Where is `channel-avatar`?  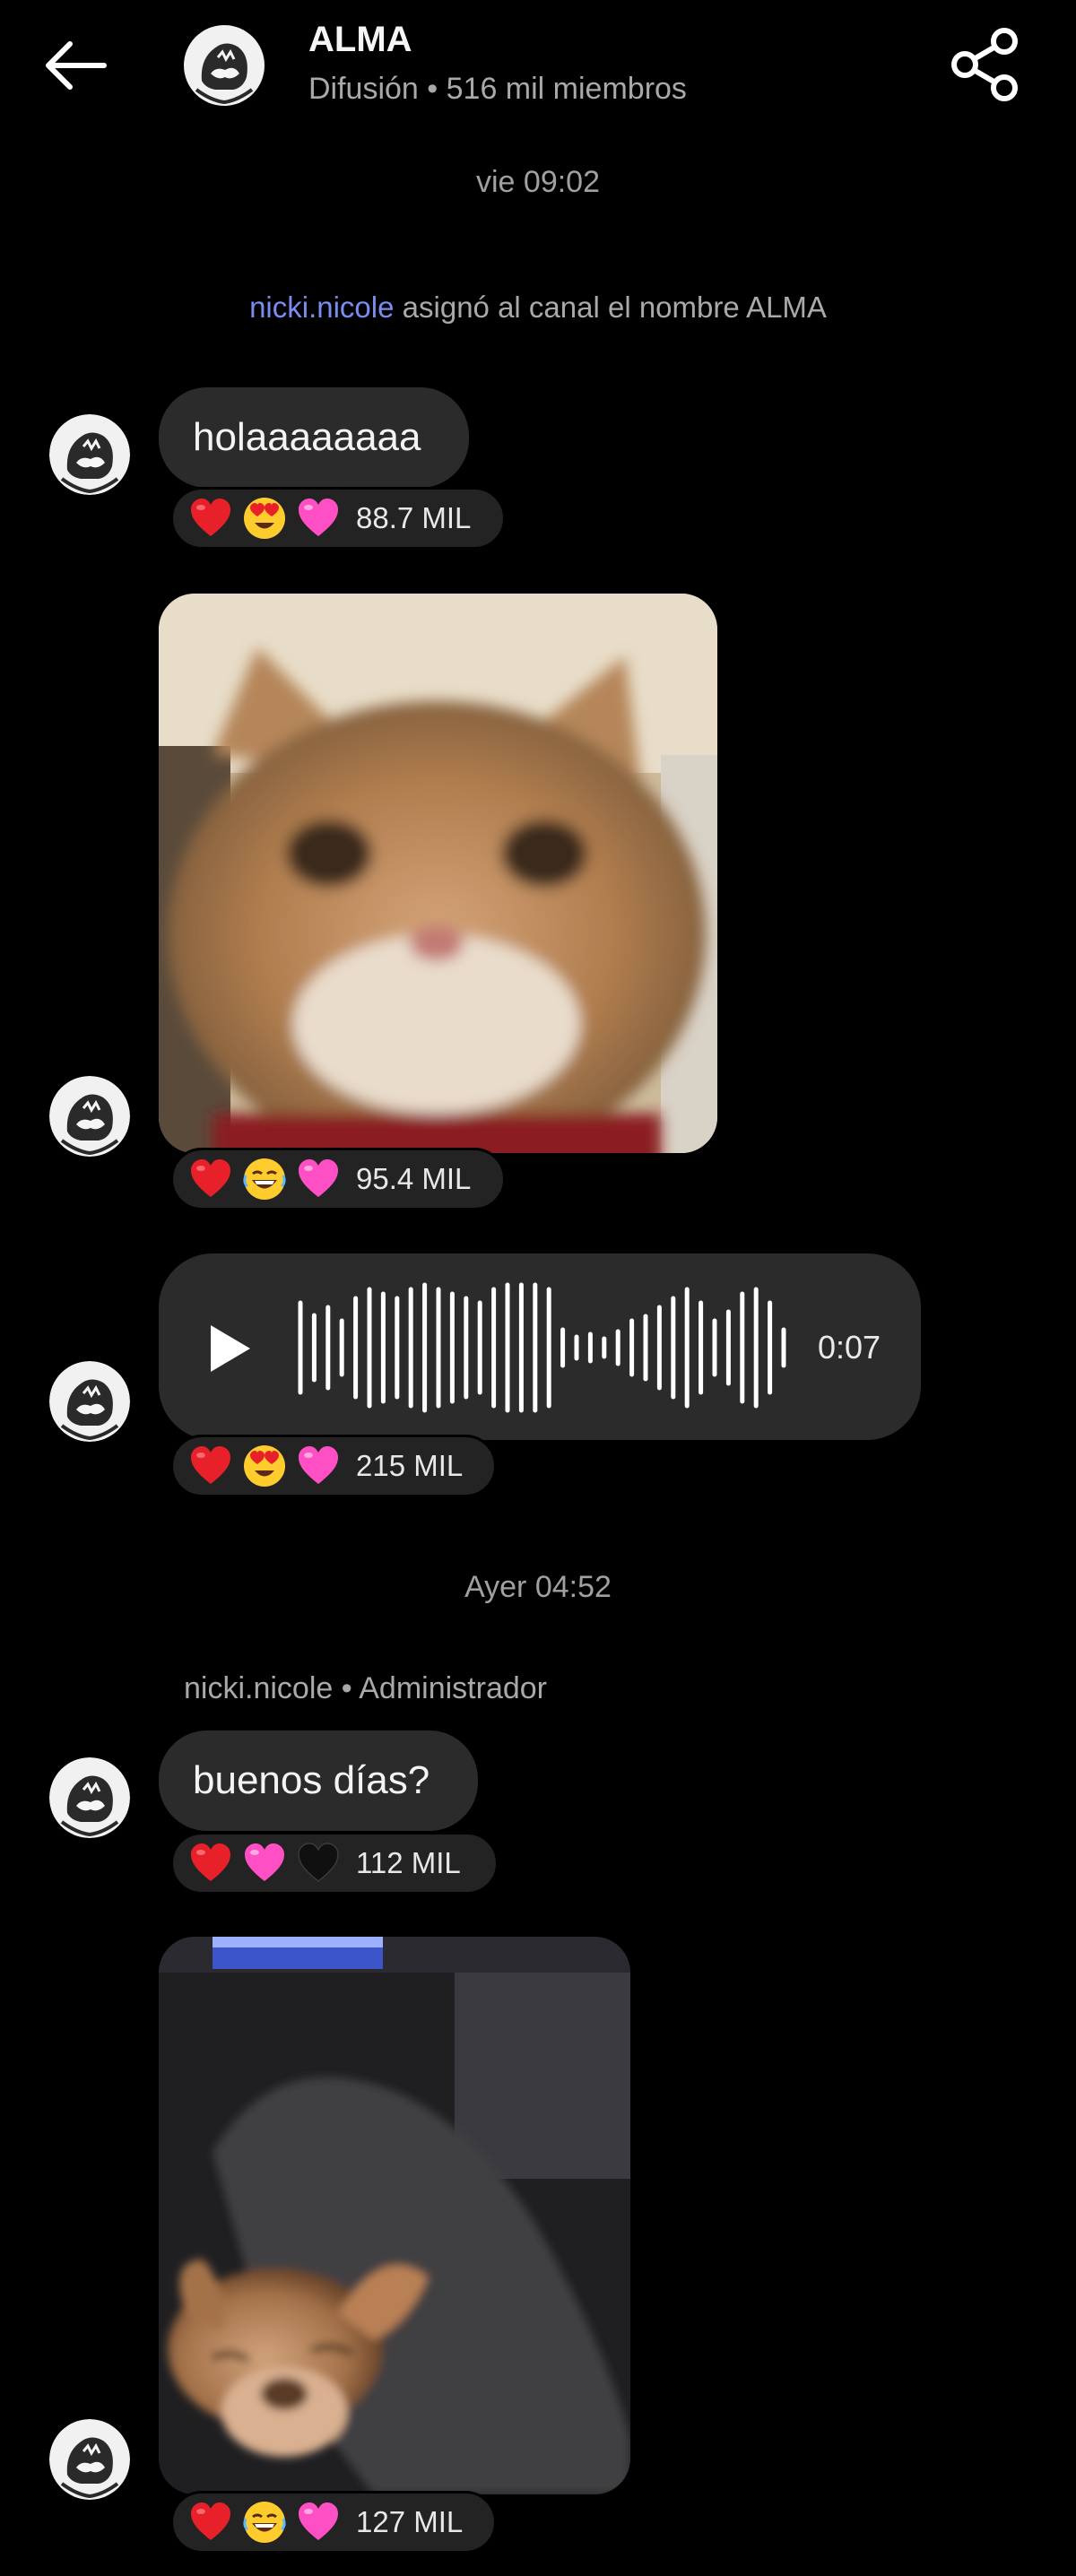
channel-avatar is located at coordinates (224, 65).